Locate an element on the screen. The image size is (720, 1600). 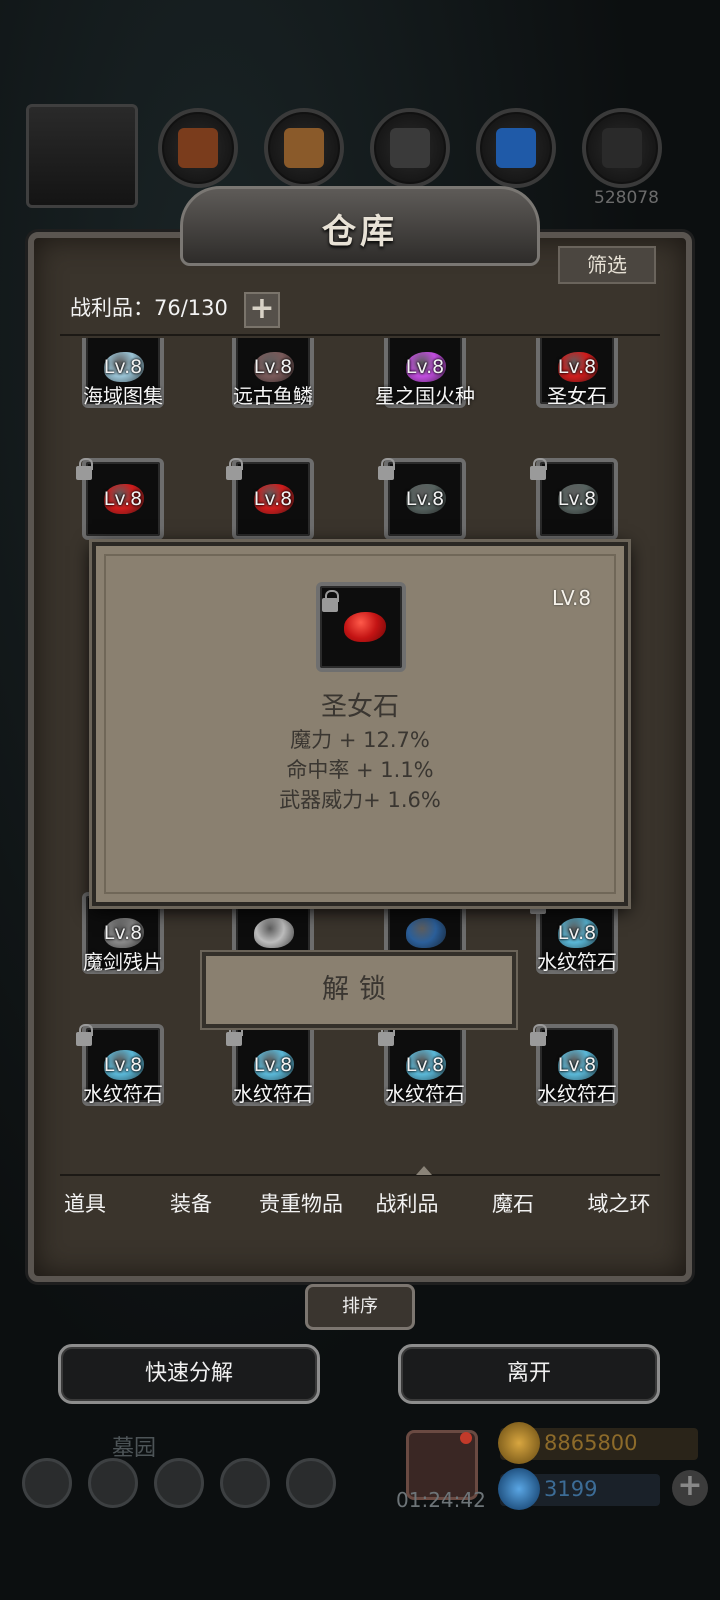
resource-crystal-slot is located at coordinates (516, 148).